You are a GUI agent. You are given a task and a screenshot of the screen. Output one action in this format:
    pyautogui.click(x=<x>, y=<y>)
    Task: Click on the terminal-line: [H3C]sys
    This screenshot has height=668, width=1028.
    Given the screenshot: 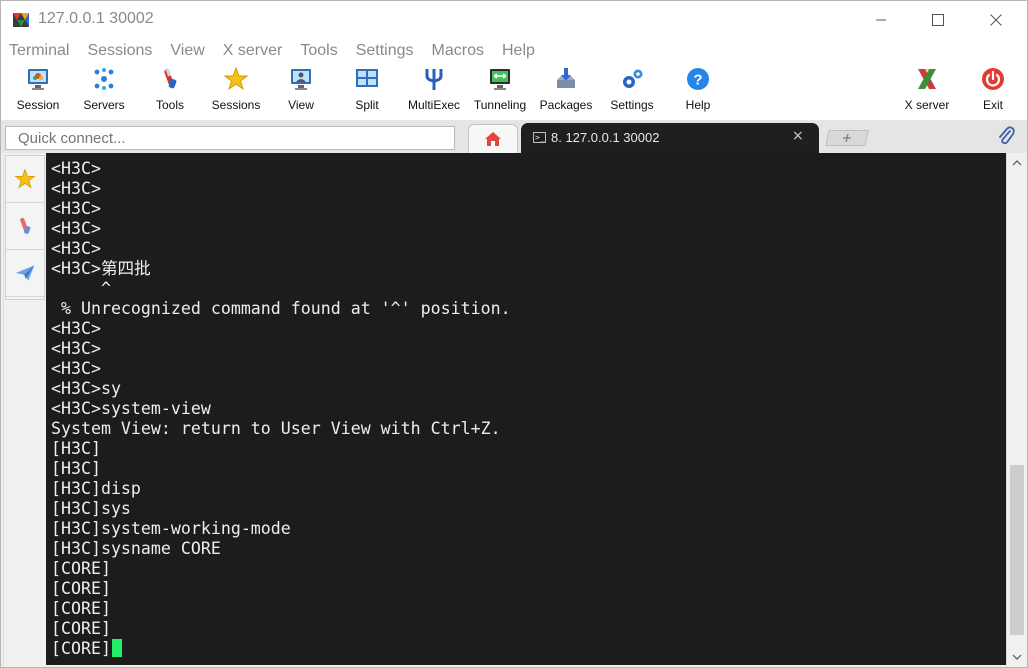 What is the action you would take?
    pyautogui.click(x=91, y=508)
    